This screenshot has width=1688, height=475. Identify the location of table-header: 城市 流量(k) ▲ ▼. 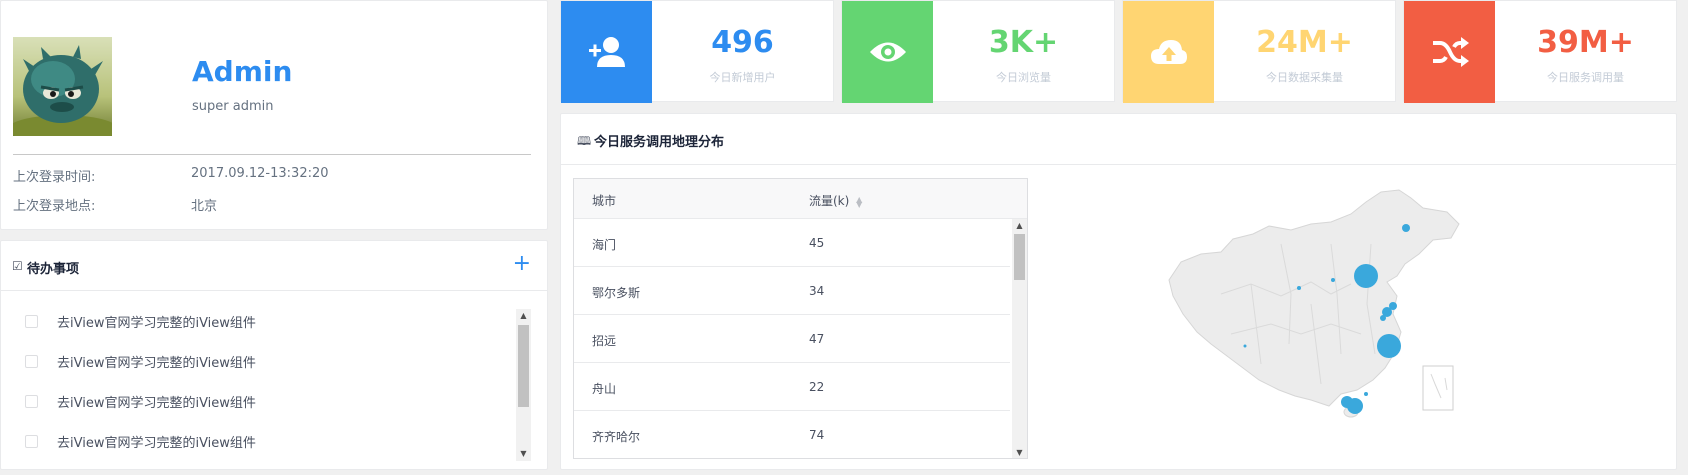
(800, 199).